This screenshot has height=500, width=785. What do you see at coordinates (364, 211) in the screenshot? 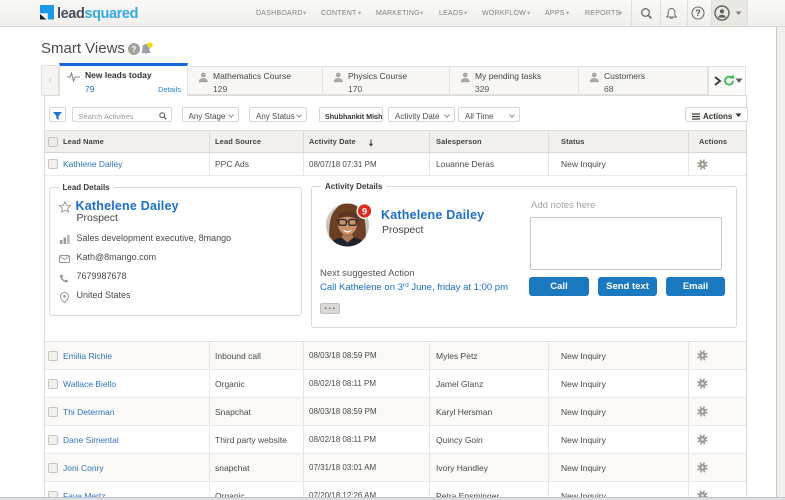
I see `svg-text: 9` at bounding box center [364, 211].